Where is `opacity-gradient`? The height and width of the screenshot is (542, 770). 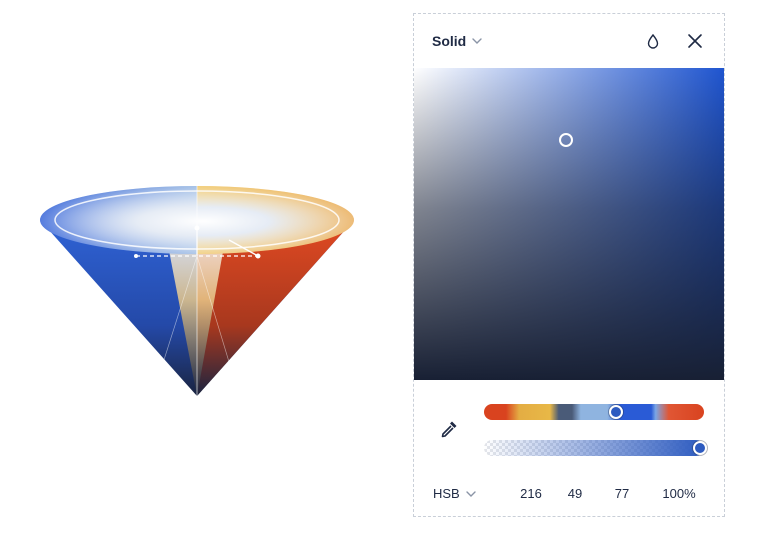 opacity-gradient is located at coordinates (594, 448).